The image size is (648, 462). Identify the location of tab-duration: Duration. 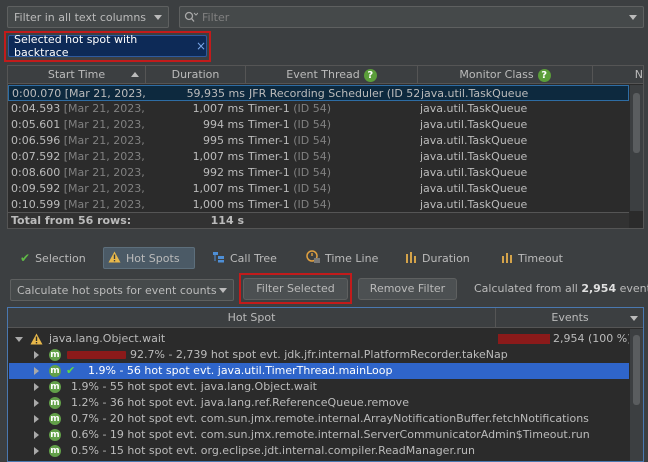
(439, 258).